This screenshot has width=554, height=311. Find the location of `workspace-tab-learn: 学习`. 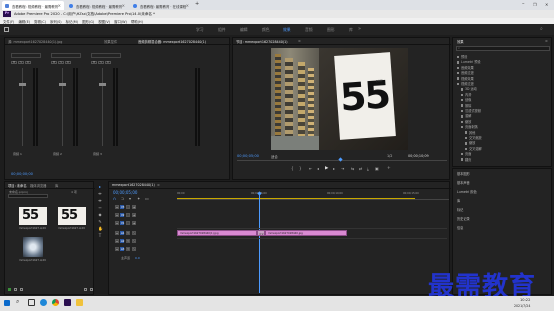

workspace-tab-learn: 学习 is located at coordinates (200, 30).